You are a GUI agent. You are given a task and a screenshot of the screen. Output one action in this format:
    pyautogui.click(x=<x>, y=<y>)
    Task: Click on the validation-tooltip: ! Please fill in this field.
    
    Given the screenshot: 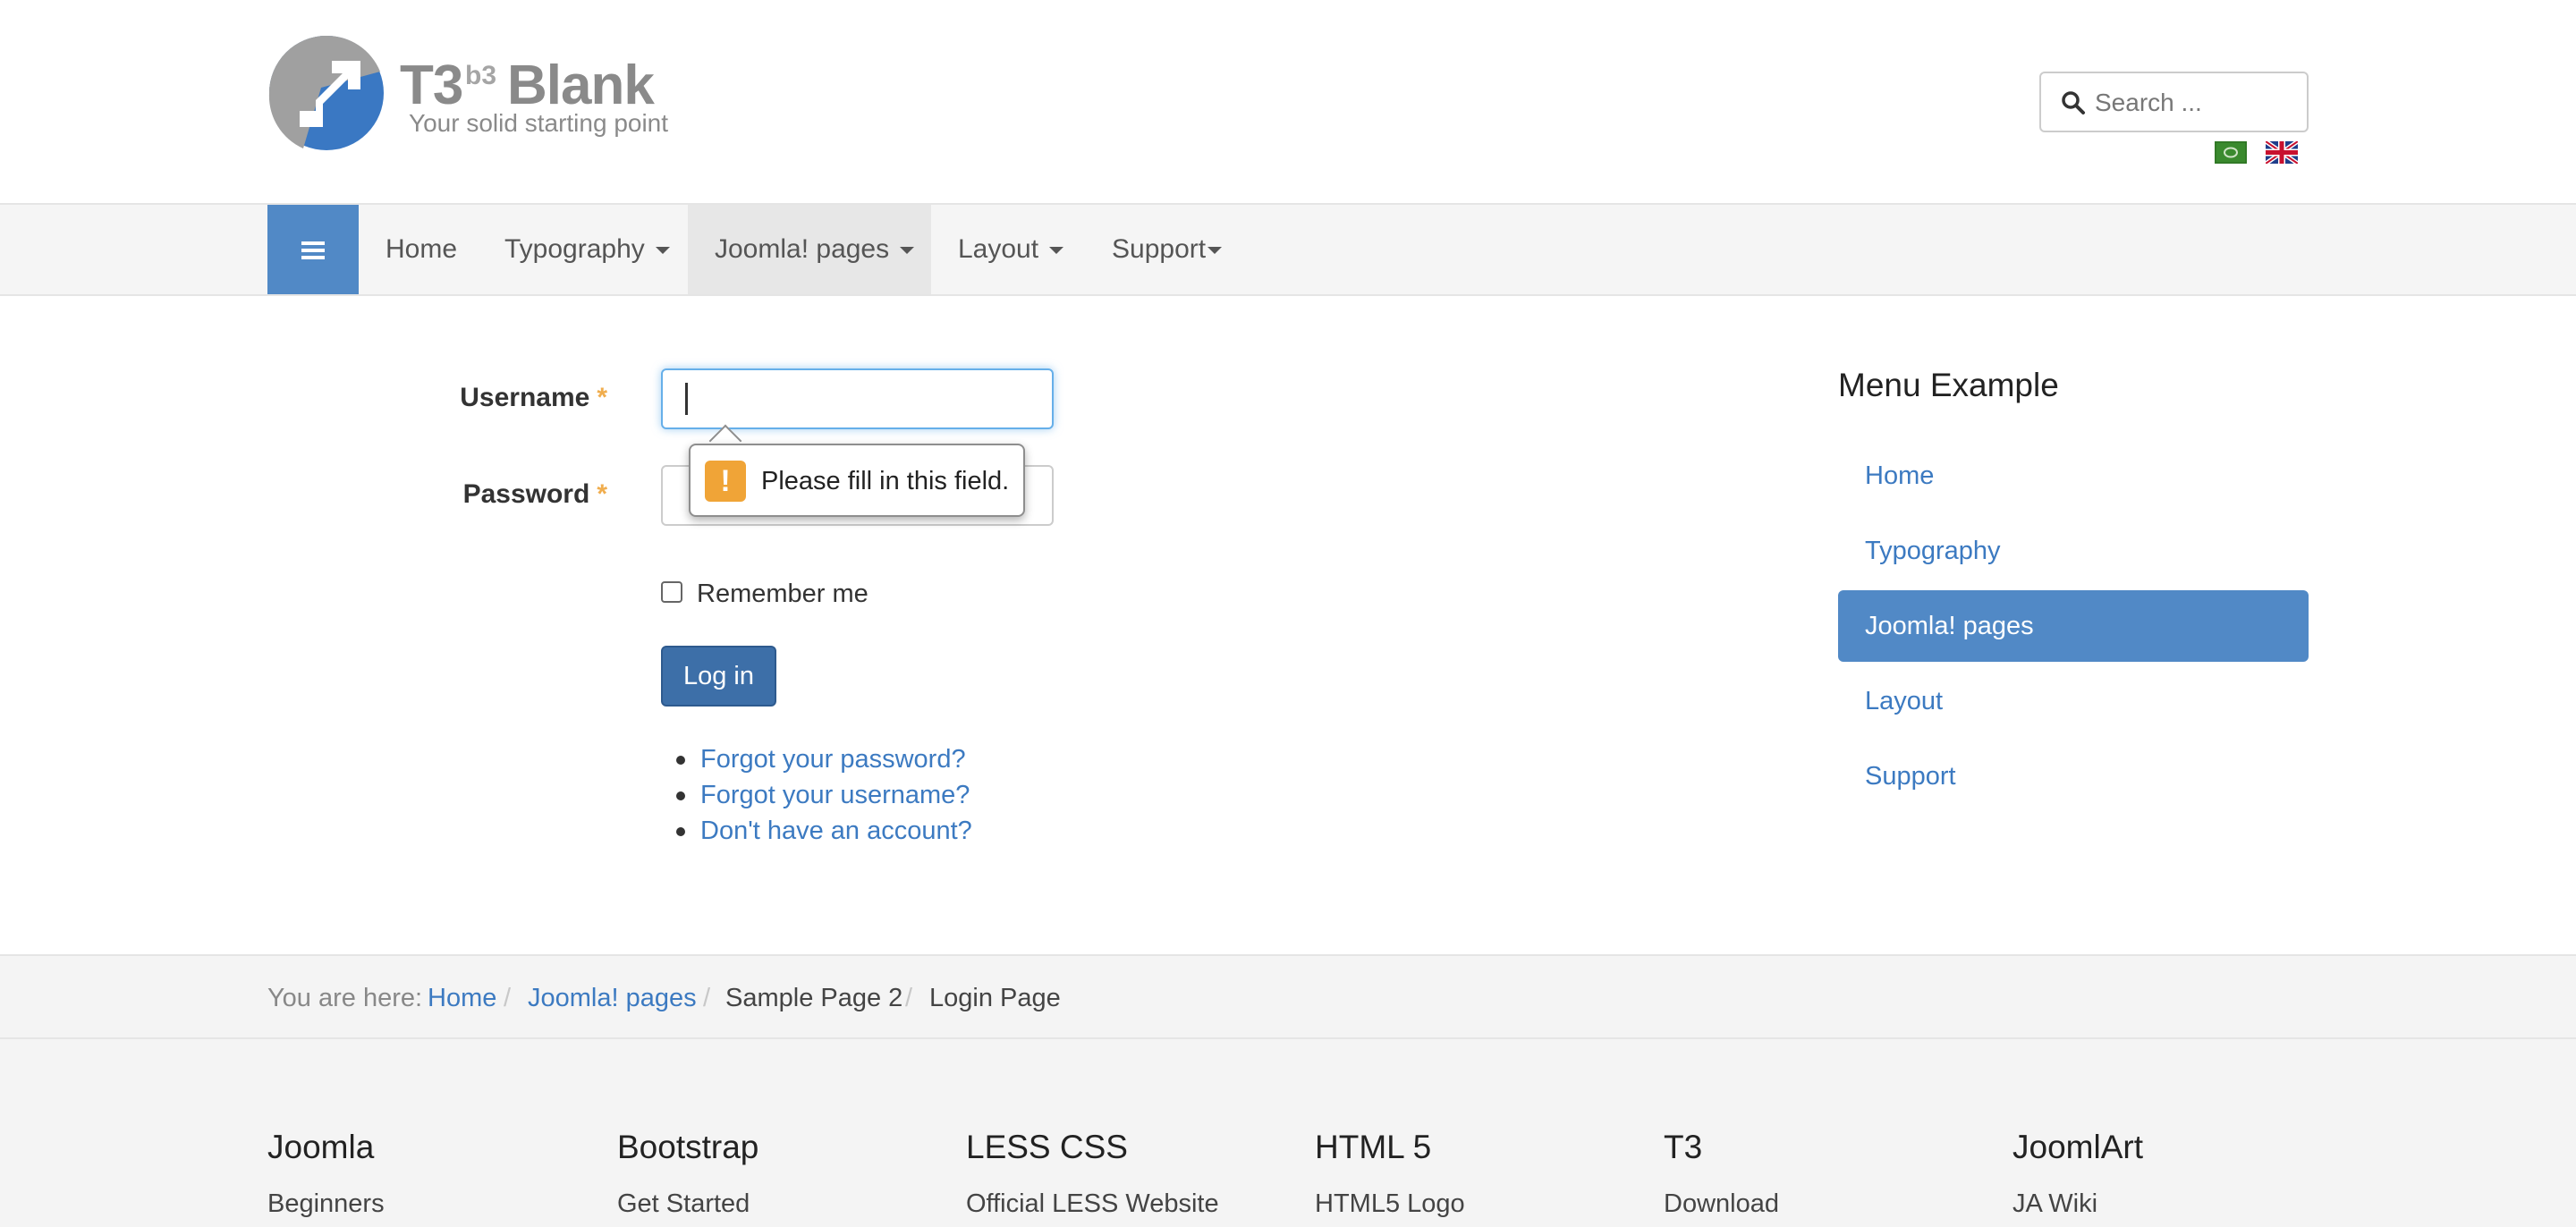 What is the action you would take?
    pyautogui.click(x=857, y=480)
    